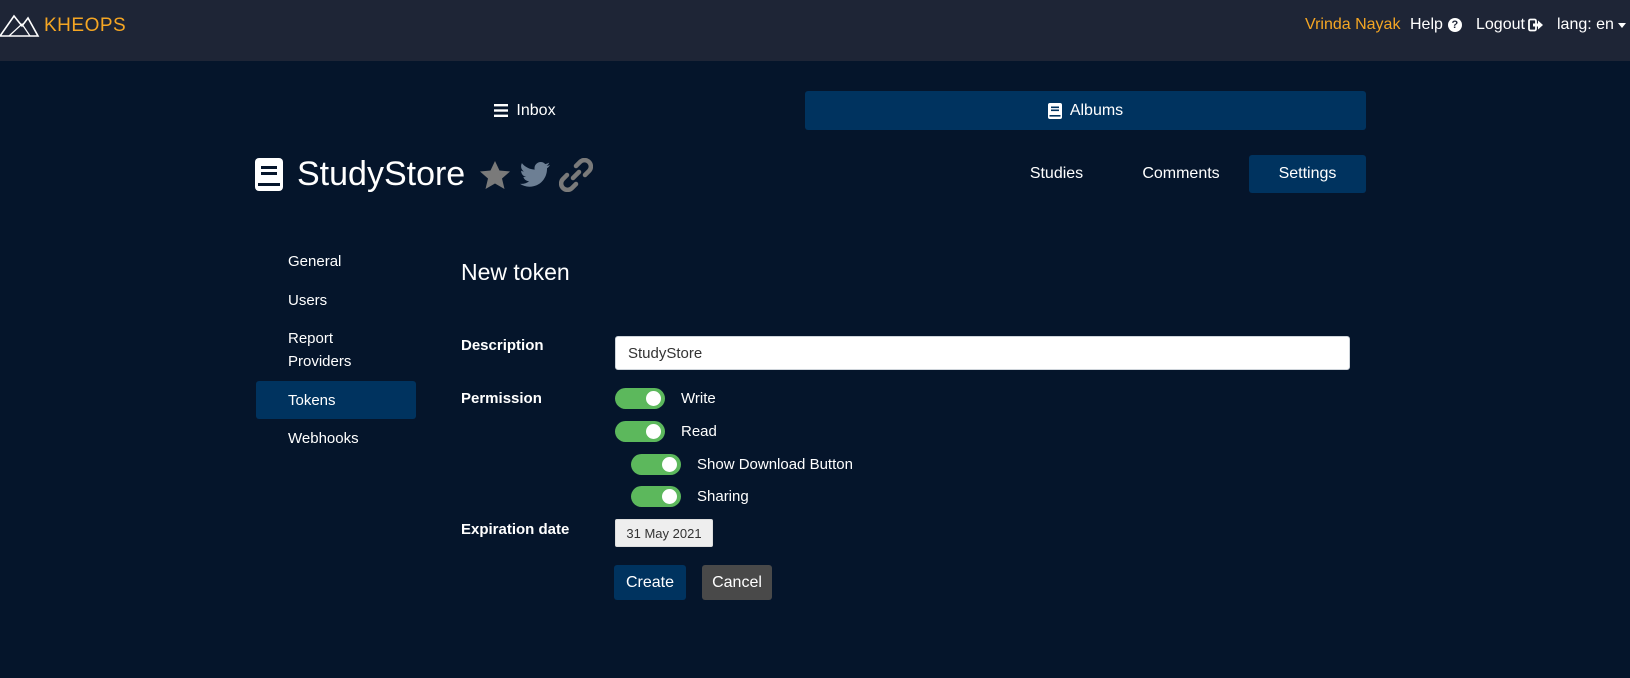 The width and height of the screenshot is (1630, 678). What do you see at coordinates (1352, 25) in the screenshot?
I see `user-name-link: Vrinda Nayak` at bounding box center [1352, 25].